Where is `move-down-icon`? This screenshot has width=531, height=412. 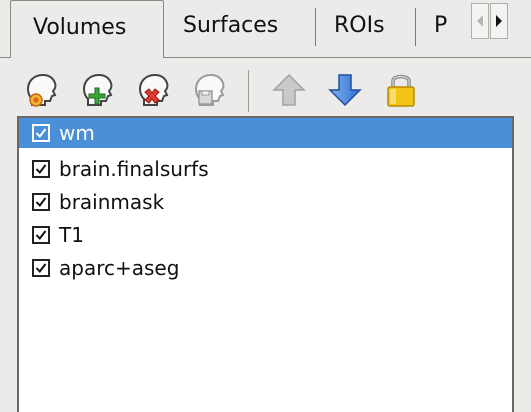 move-down-icon is located at coordinates (345, 90).